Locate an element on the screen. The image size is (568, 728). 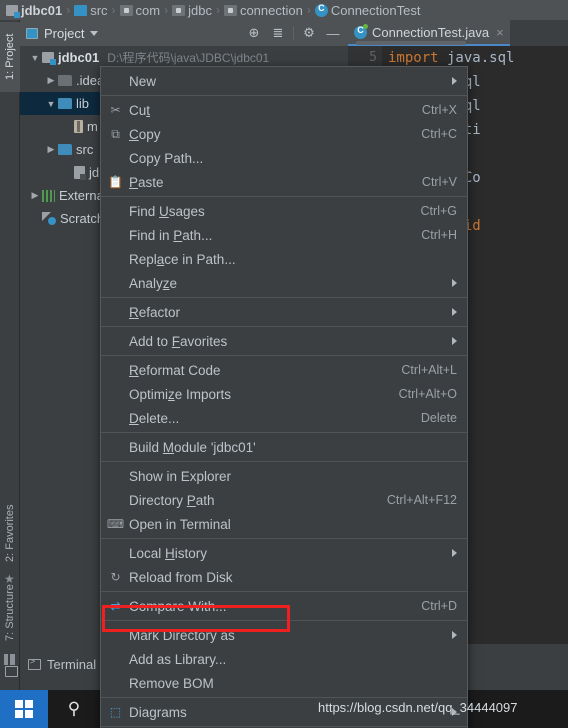
menu-item-shortcut: Ctrl+V is located at coordinates (439, 182).